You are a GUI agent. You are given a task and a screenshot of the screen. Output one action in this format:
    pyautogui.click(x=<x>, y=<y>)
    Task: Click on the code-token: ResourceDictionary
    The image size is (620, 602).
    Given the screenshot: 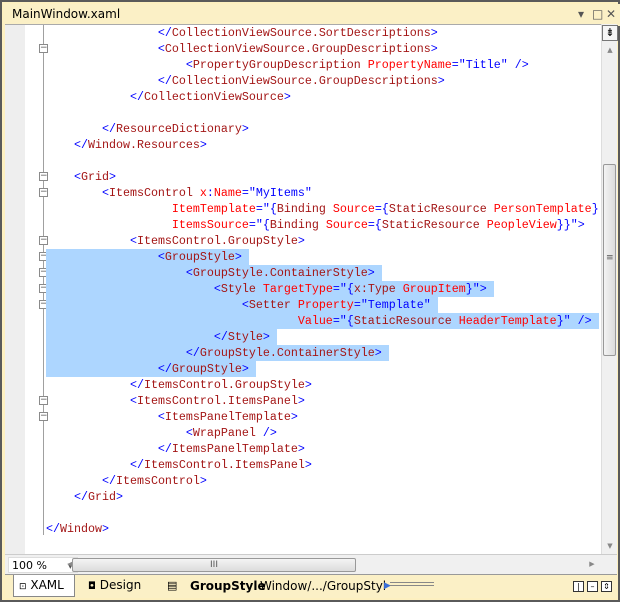 What is the action you would take?
    pyautogui.click(x=178, y=129)
    